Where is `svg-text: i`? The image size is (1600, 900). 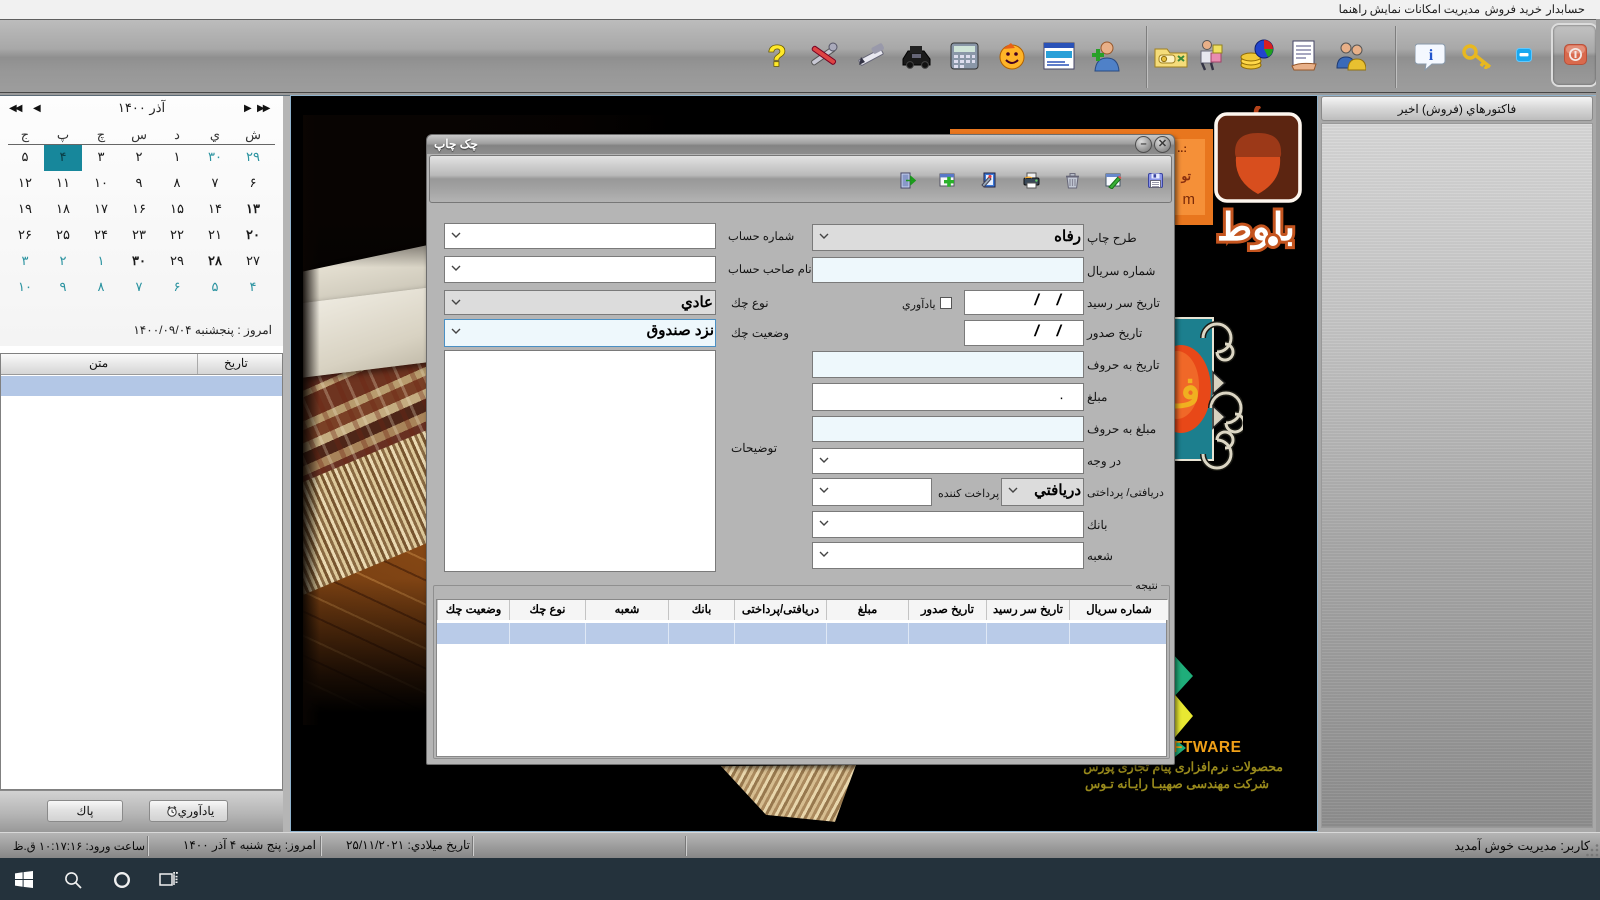
svg-text: i is located at coordinates (1431, 55).